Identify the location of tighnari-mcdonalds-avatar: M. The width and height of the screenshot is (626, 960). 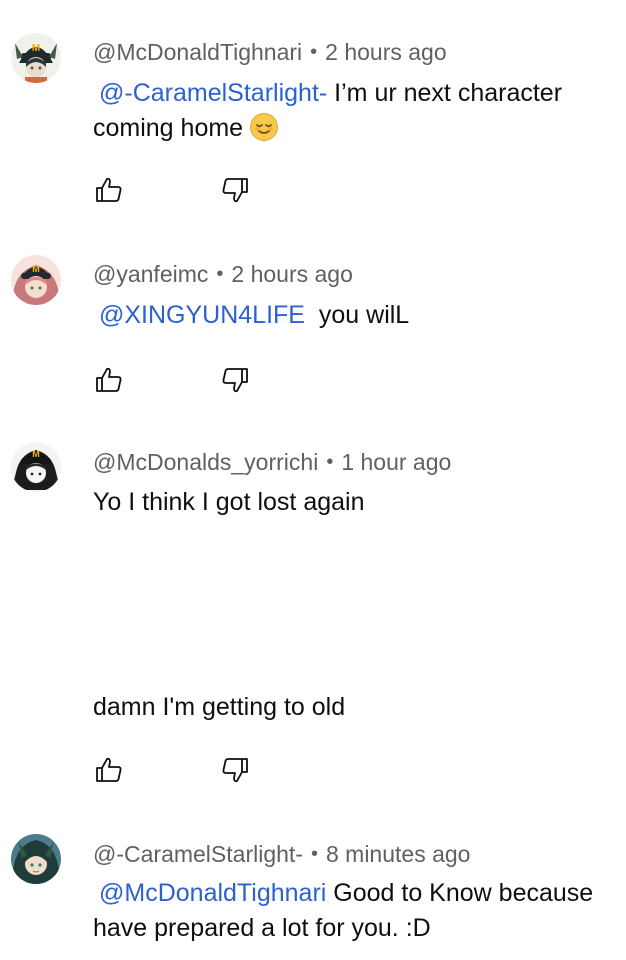
(36, 58).